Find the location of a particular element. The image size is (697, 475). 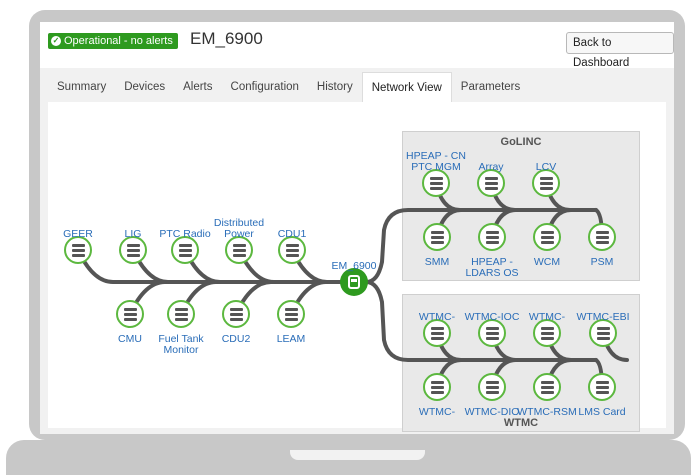

locomotive-icon is located at coordinates (354, 282).